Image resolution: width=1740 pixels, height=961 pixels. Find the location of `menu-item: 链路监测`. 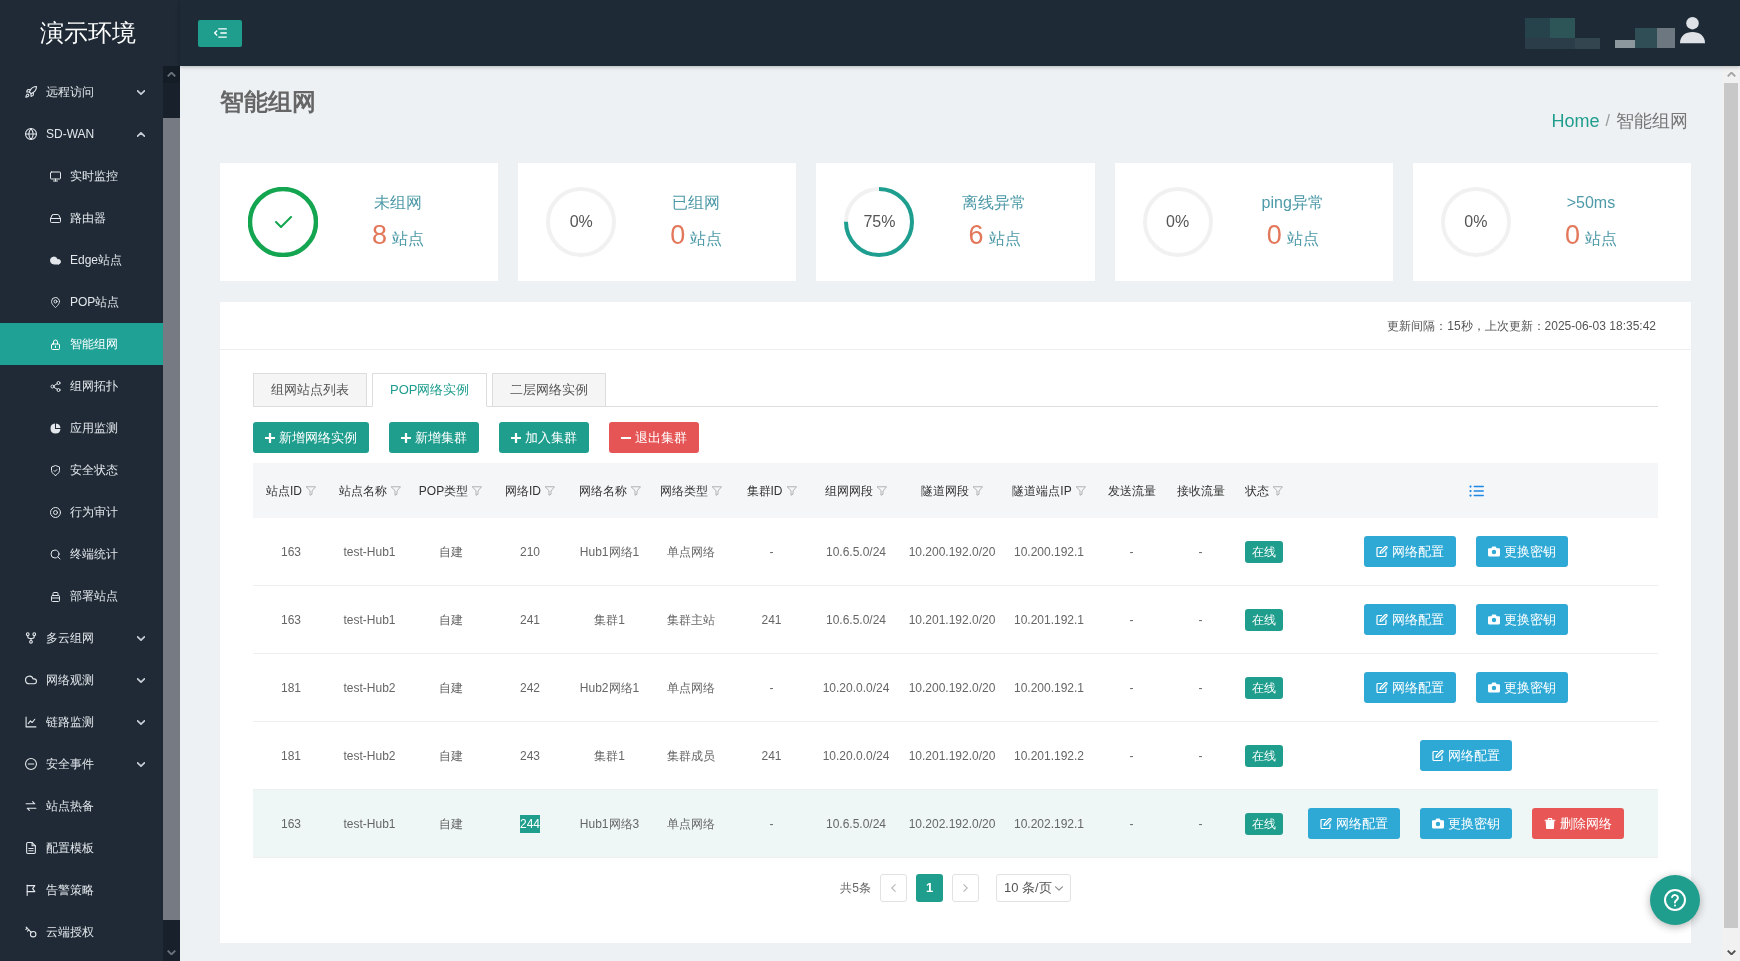

menu-item: 链路监测 is located at coordinates (81, 722).